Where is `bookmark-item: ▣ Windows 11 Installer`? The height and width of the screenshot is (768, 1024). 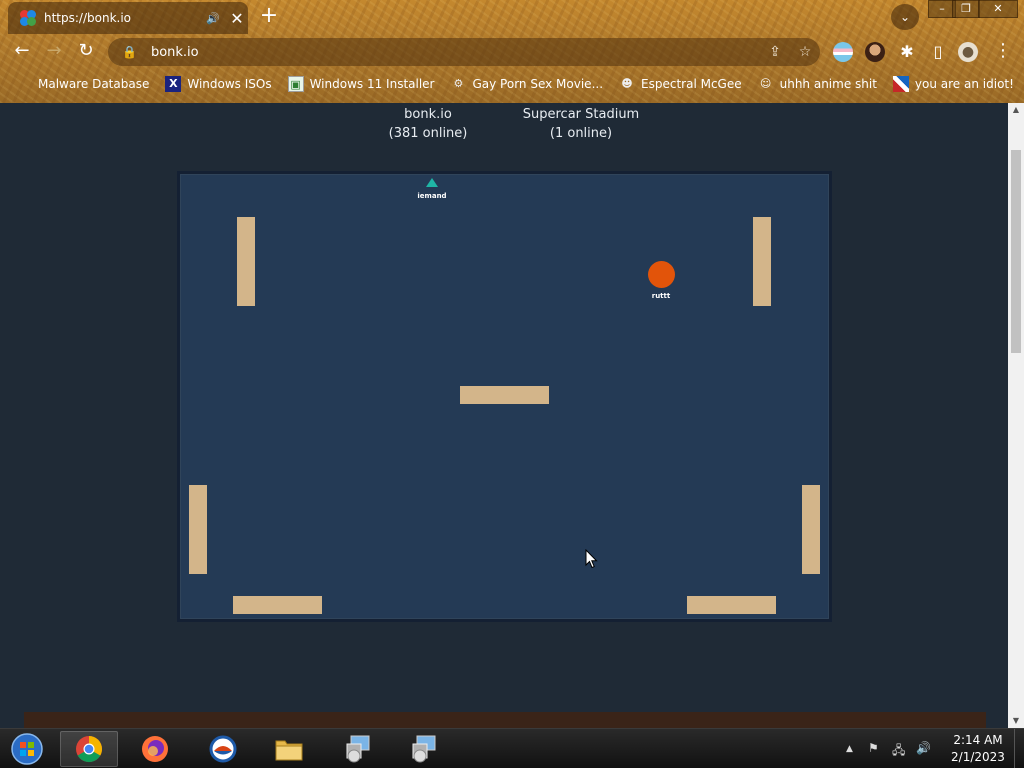 bookmark-item: ▣ Windows 11 Installer is located at coordinates (361, 84).